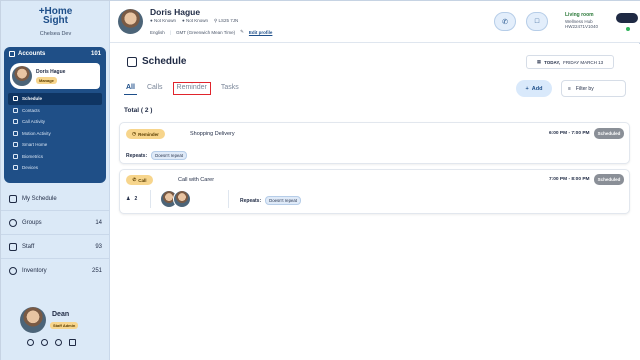 Image resolution: width=640 pixels, height=360 pixels. What do you see at coordinates (15, 133) in the screenshot?
I see `motion-icon` at bounding box center [15, 133].